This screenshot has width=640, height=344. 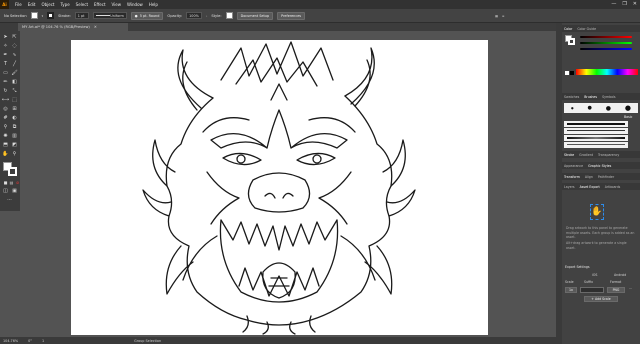 What do you see at coordinates (609, 97) in the screenshot?
I see `tab-symbols: Symbols` at bounding box center [609, 97].